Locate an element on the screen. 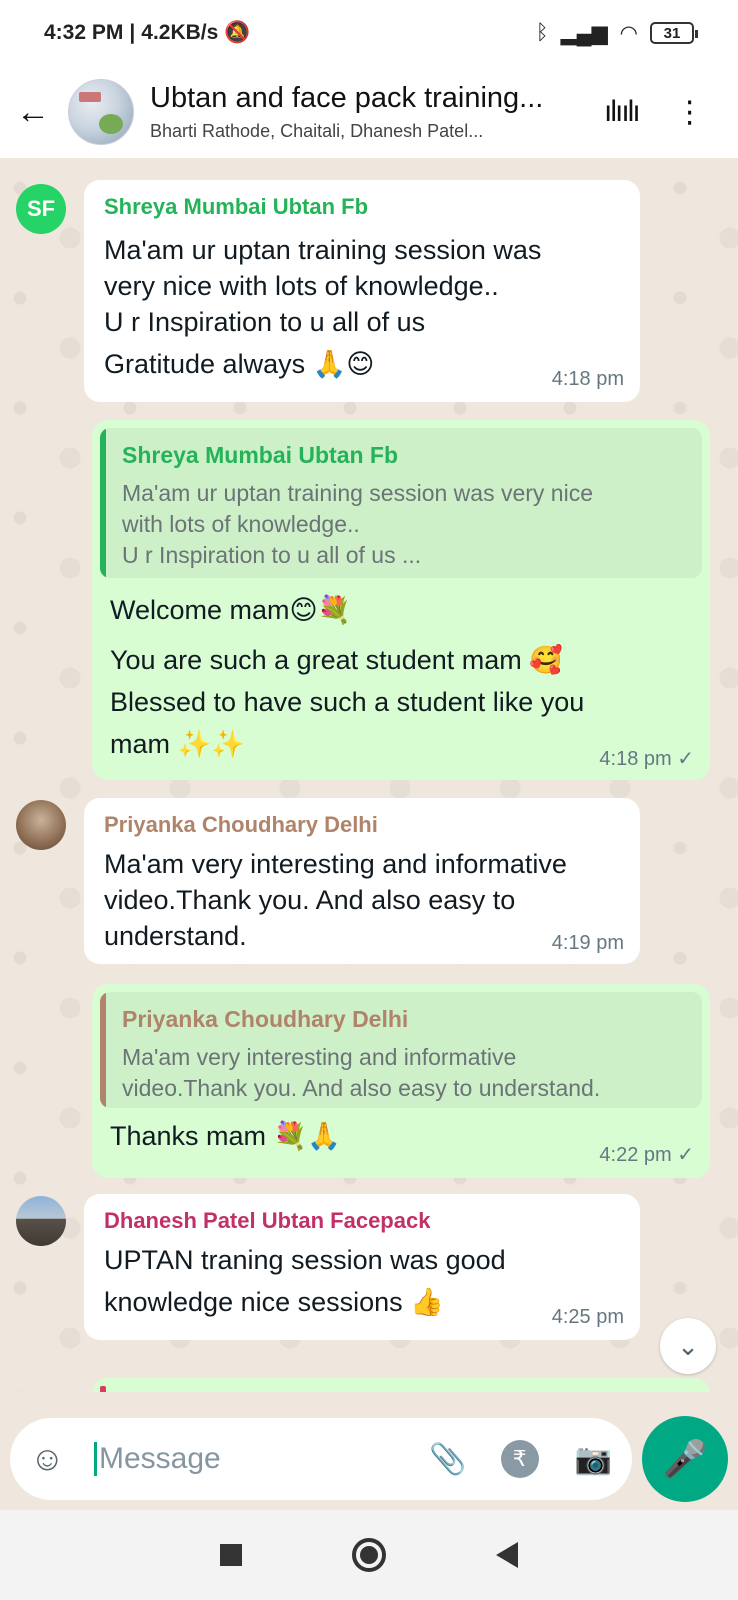 The image size is (738, 1600). composer-bar: ☺ Message 📎 ₹ 📷 🎤 is located at coordinates (369, 1451).